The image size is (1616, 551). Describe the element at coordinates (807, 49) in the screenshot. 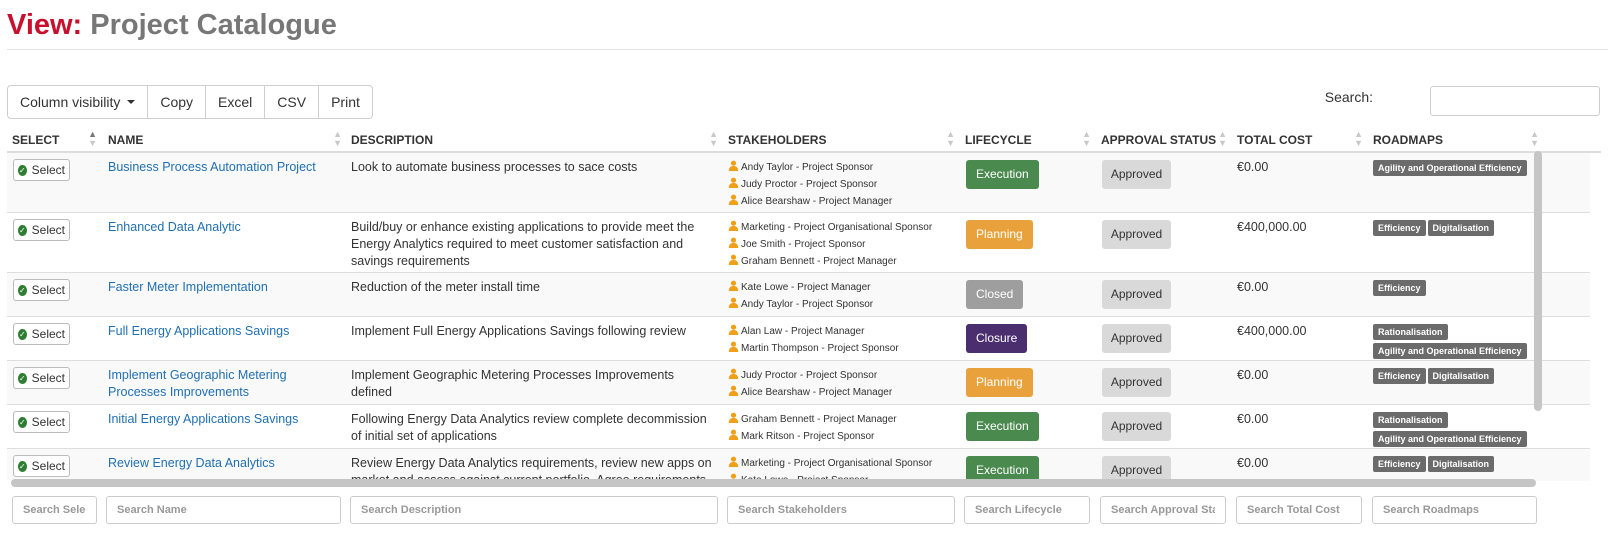

I see `title-divider` at that location.